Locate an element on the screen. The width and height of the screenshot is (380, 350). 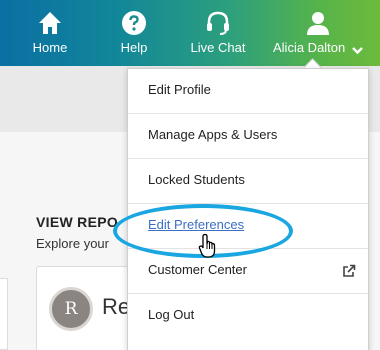
nav-user-menu: Alicia Dalton is located at coordinates (318, 33).